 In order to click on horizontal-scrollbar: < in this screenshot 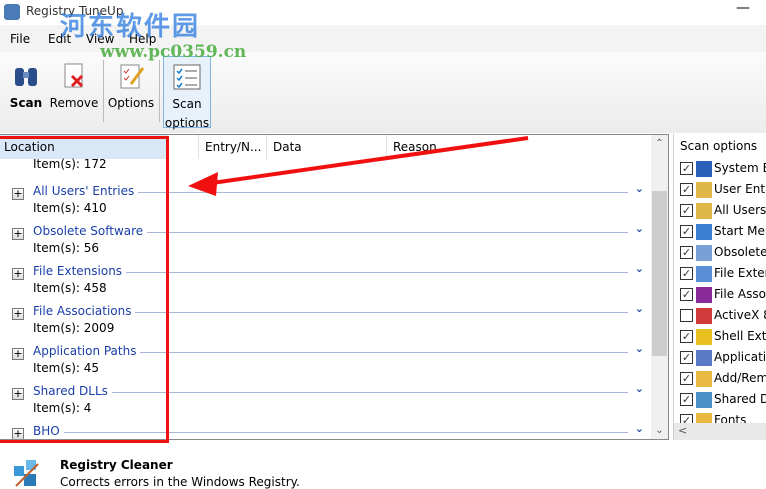, I will do `click(720, 431)`.